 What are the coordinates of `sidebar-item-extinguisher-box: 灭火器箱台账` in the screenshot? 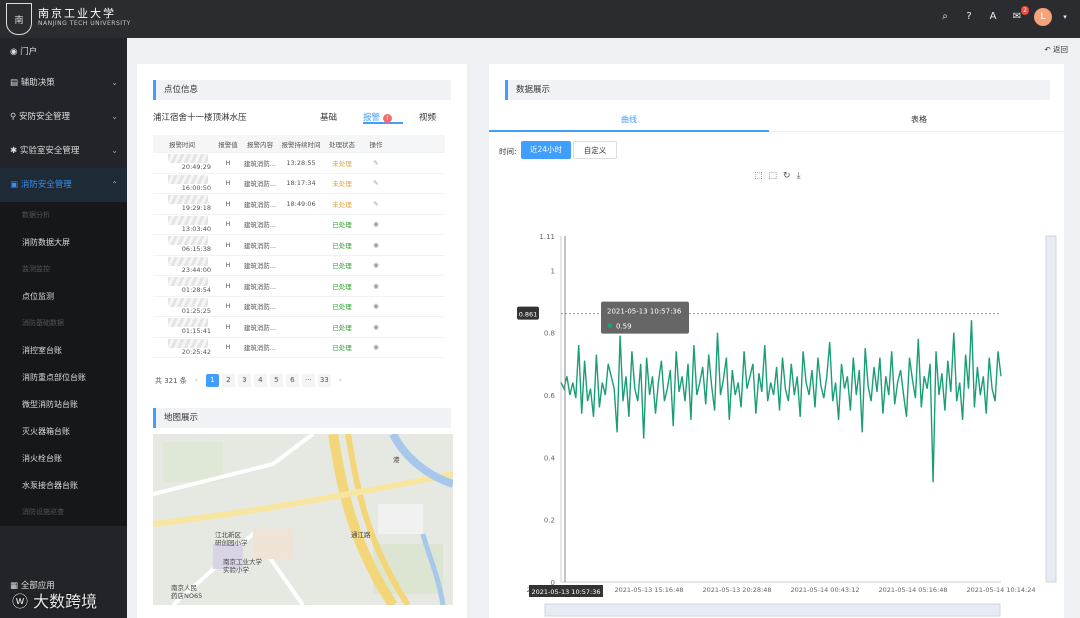 It's located at (63, 431).